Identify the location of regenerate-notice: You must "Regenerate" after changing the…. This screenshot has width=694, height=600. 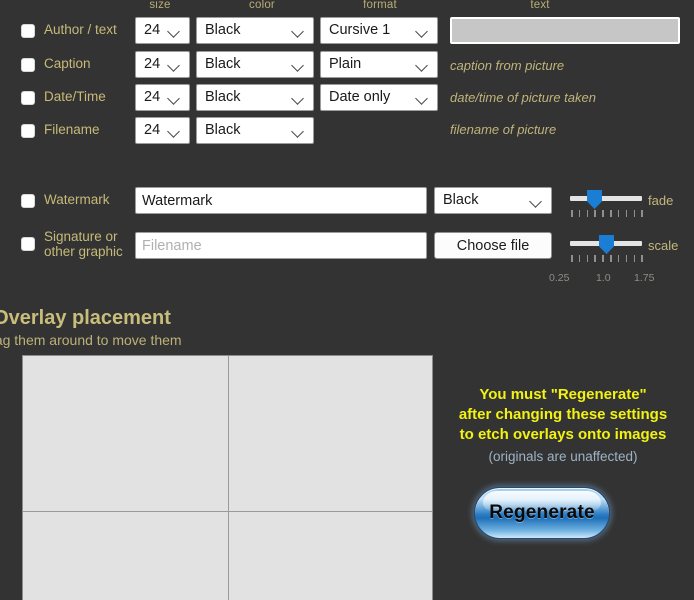
(563, 426).